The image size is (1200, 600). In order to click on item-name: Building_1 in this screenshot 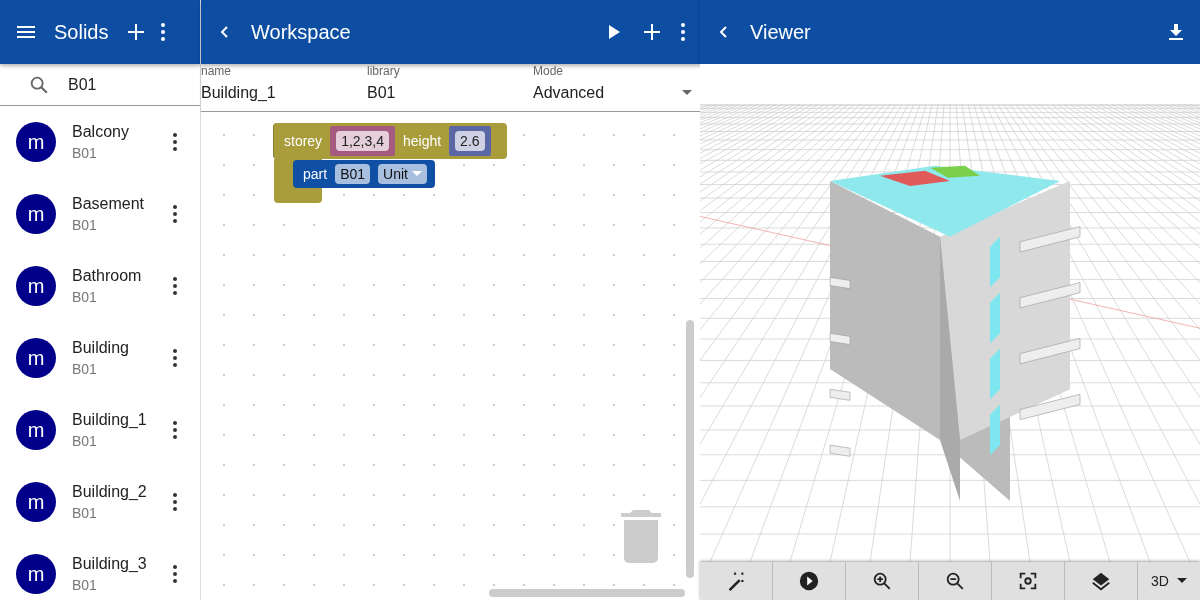, I will do `click(109, 420)`.